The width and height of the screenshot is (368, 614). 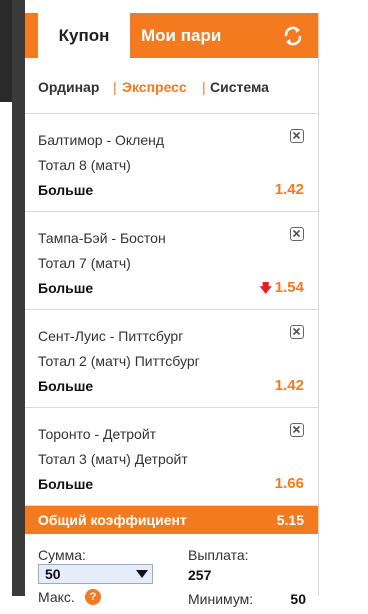 I want to click on bet-match: Сент-Луис - Питтсбург, so click(x=111, y=336).